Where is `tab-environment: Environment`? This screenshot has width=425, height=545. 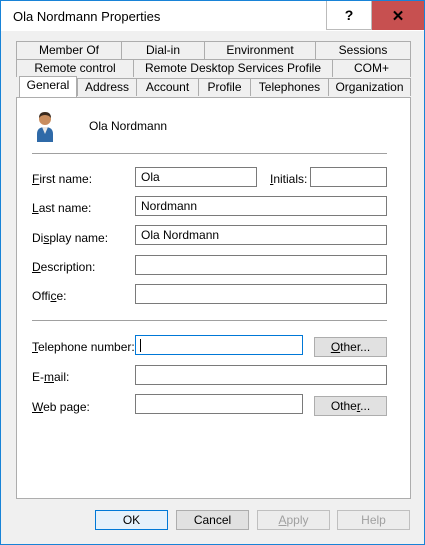 tab-environment: Environment is located at coordinates (260, 50).